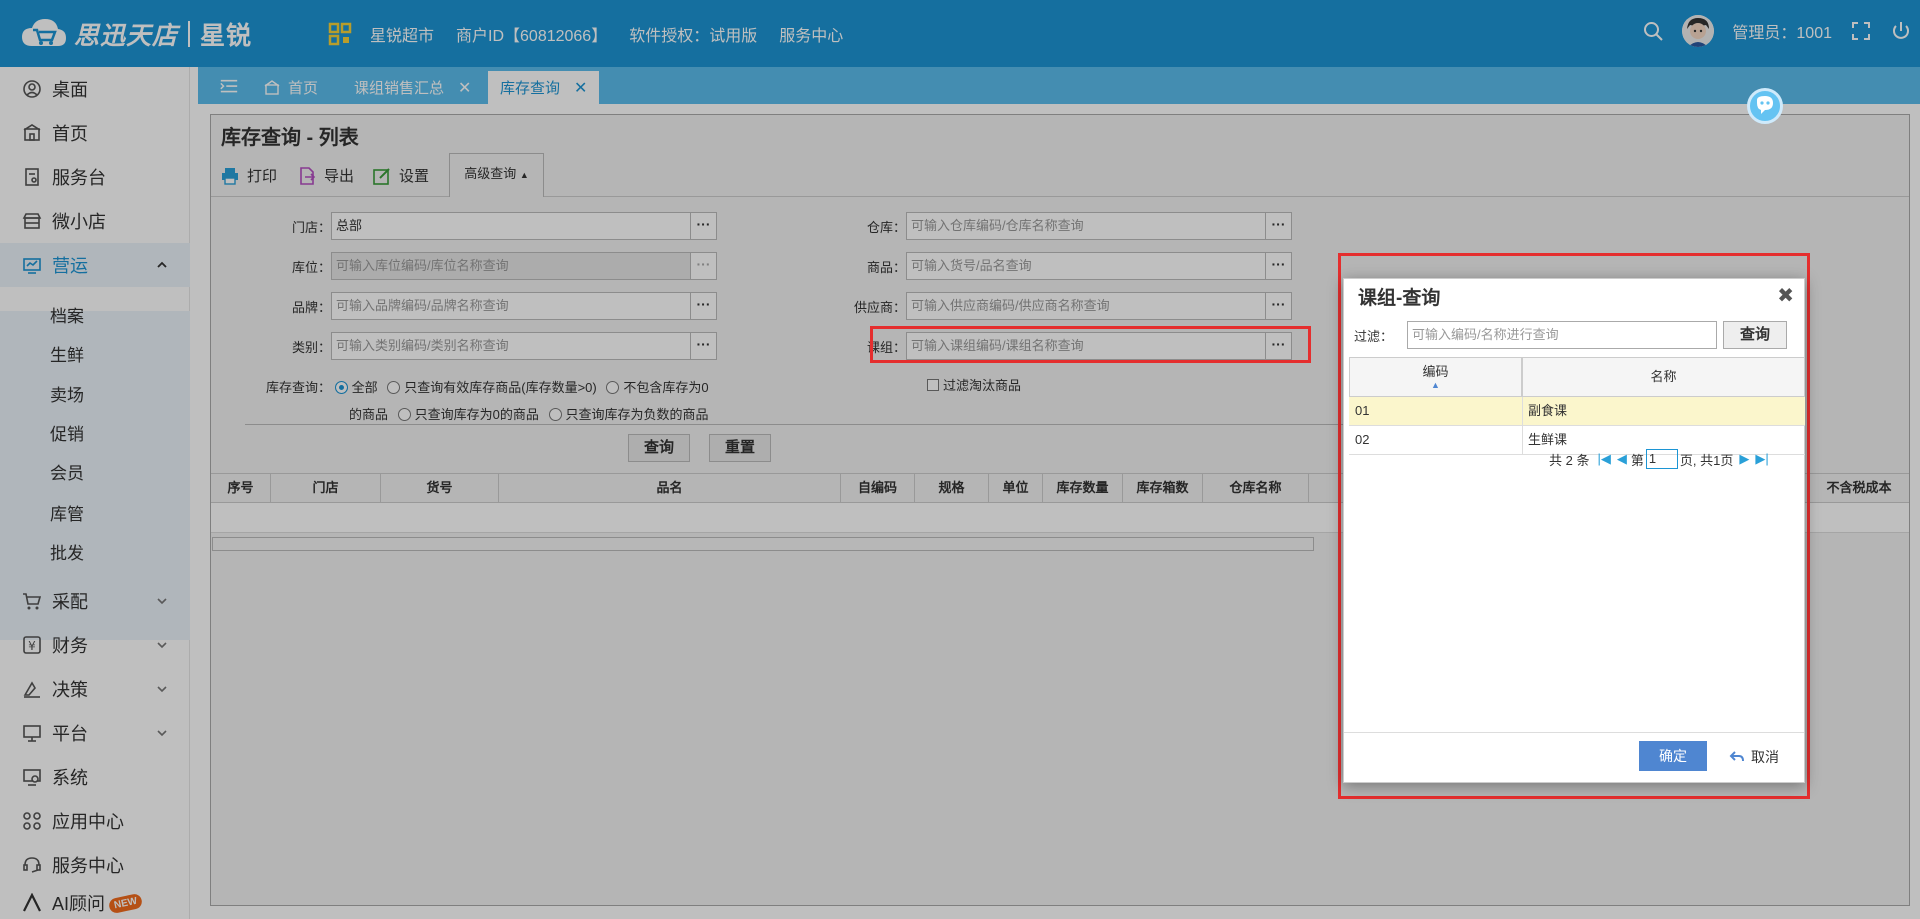 This screenshot has height=919, width=1920. I want to click on filter-input: 可输入编码/名称进行查询, so click(1562, 335).